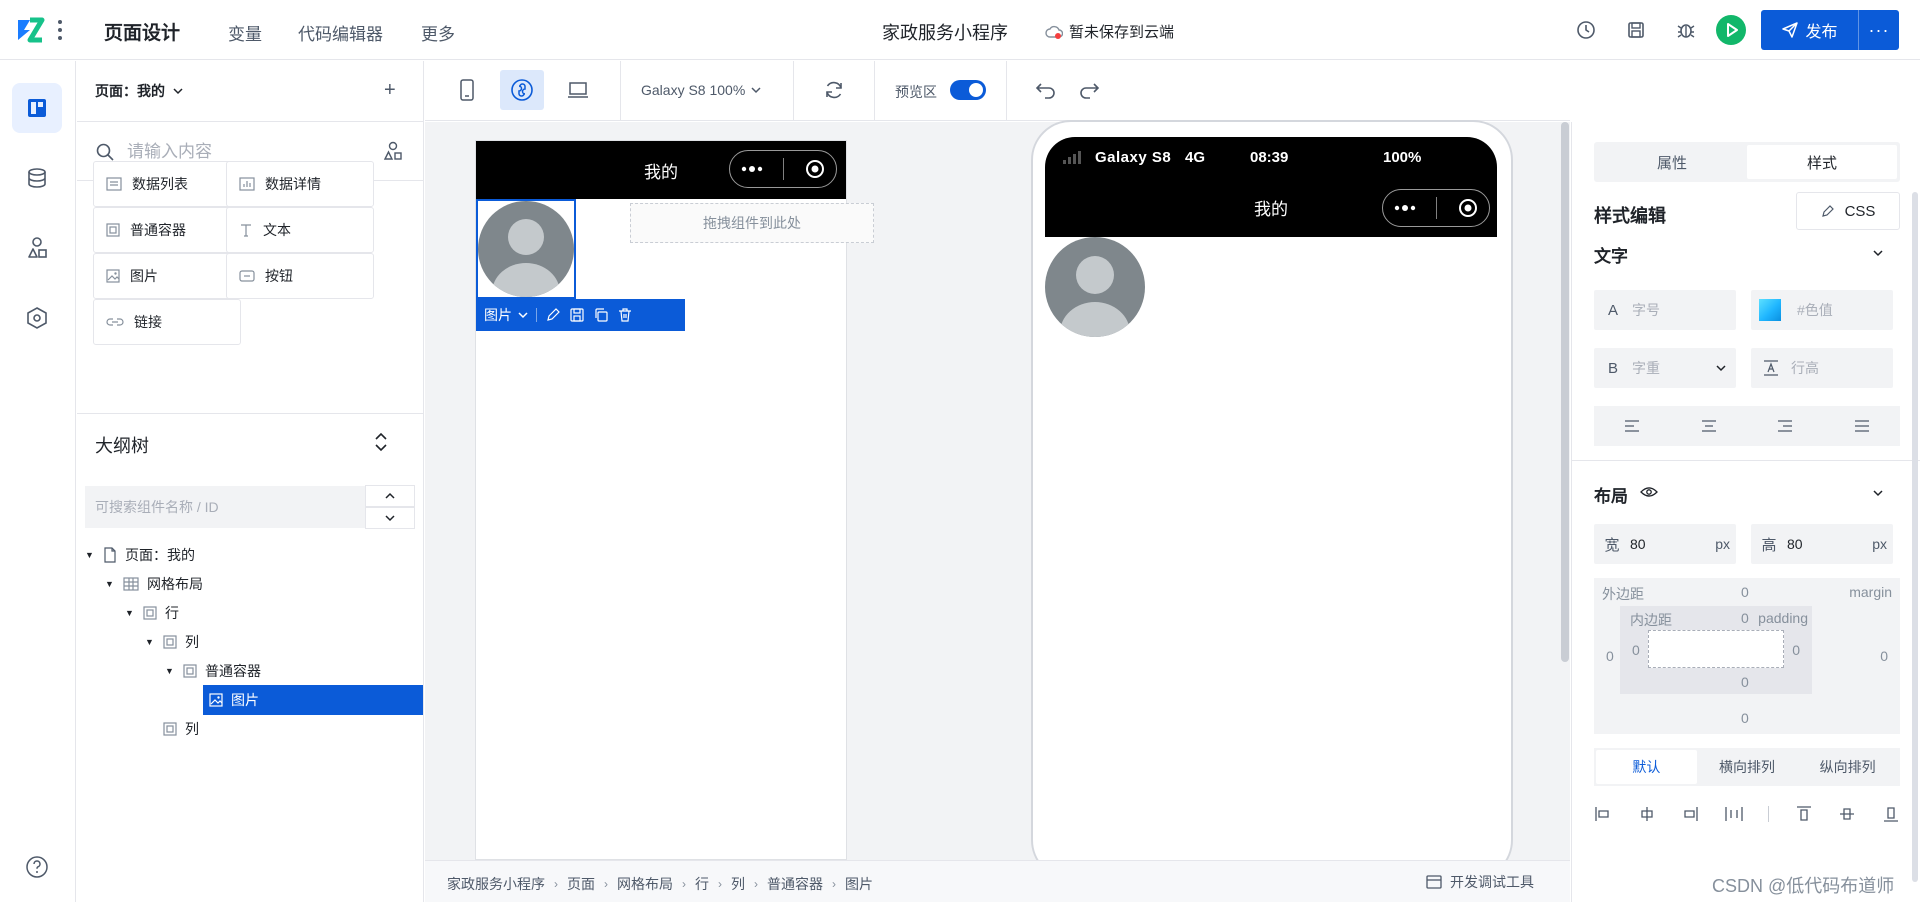 This screenshot has height=902, width=1920. I want to click on layout-mode-horizontal: 横向排列, so click(1747, 767).